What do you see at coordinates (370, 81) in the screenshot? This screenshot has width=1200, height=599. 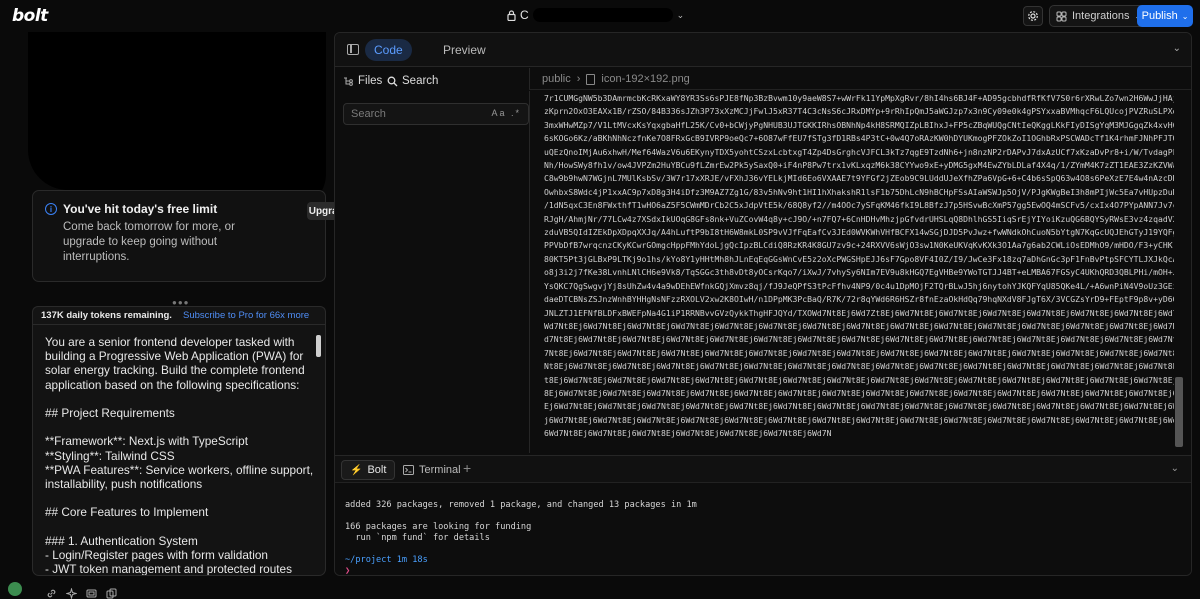 I see `tab-files-label: Files` at bounding box center [370, 81].